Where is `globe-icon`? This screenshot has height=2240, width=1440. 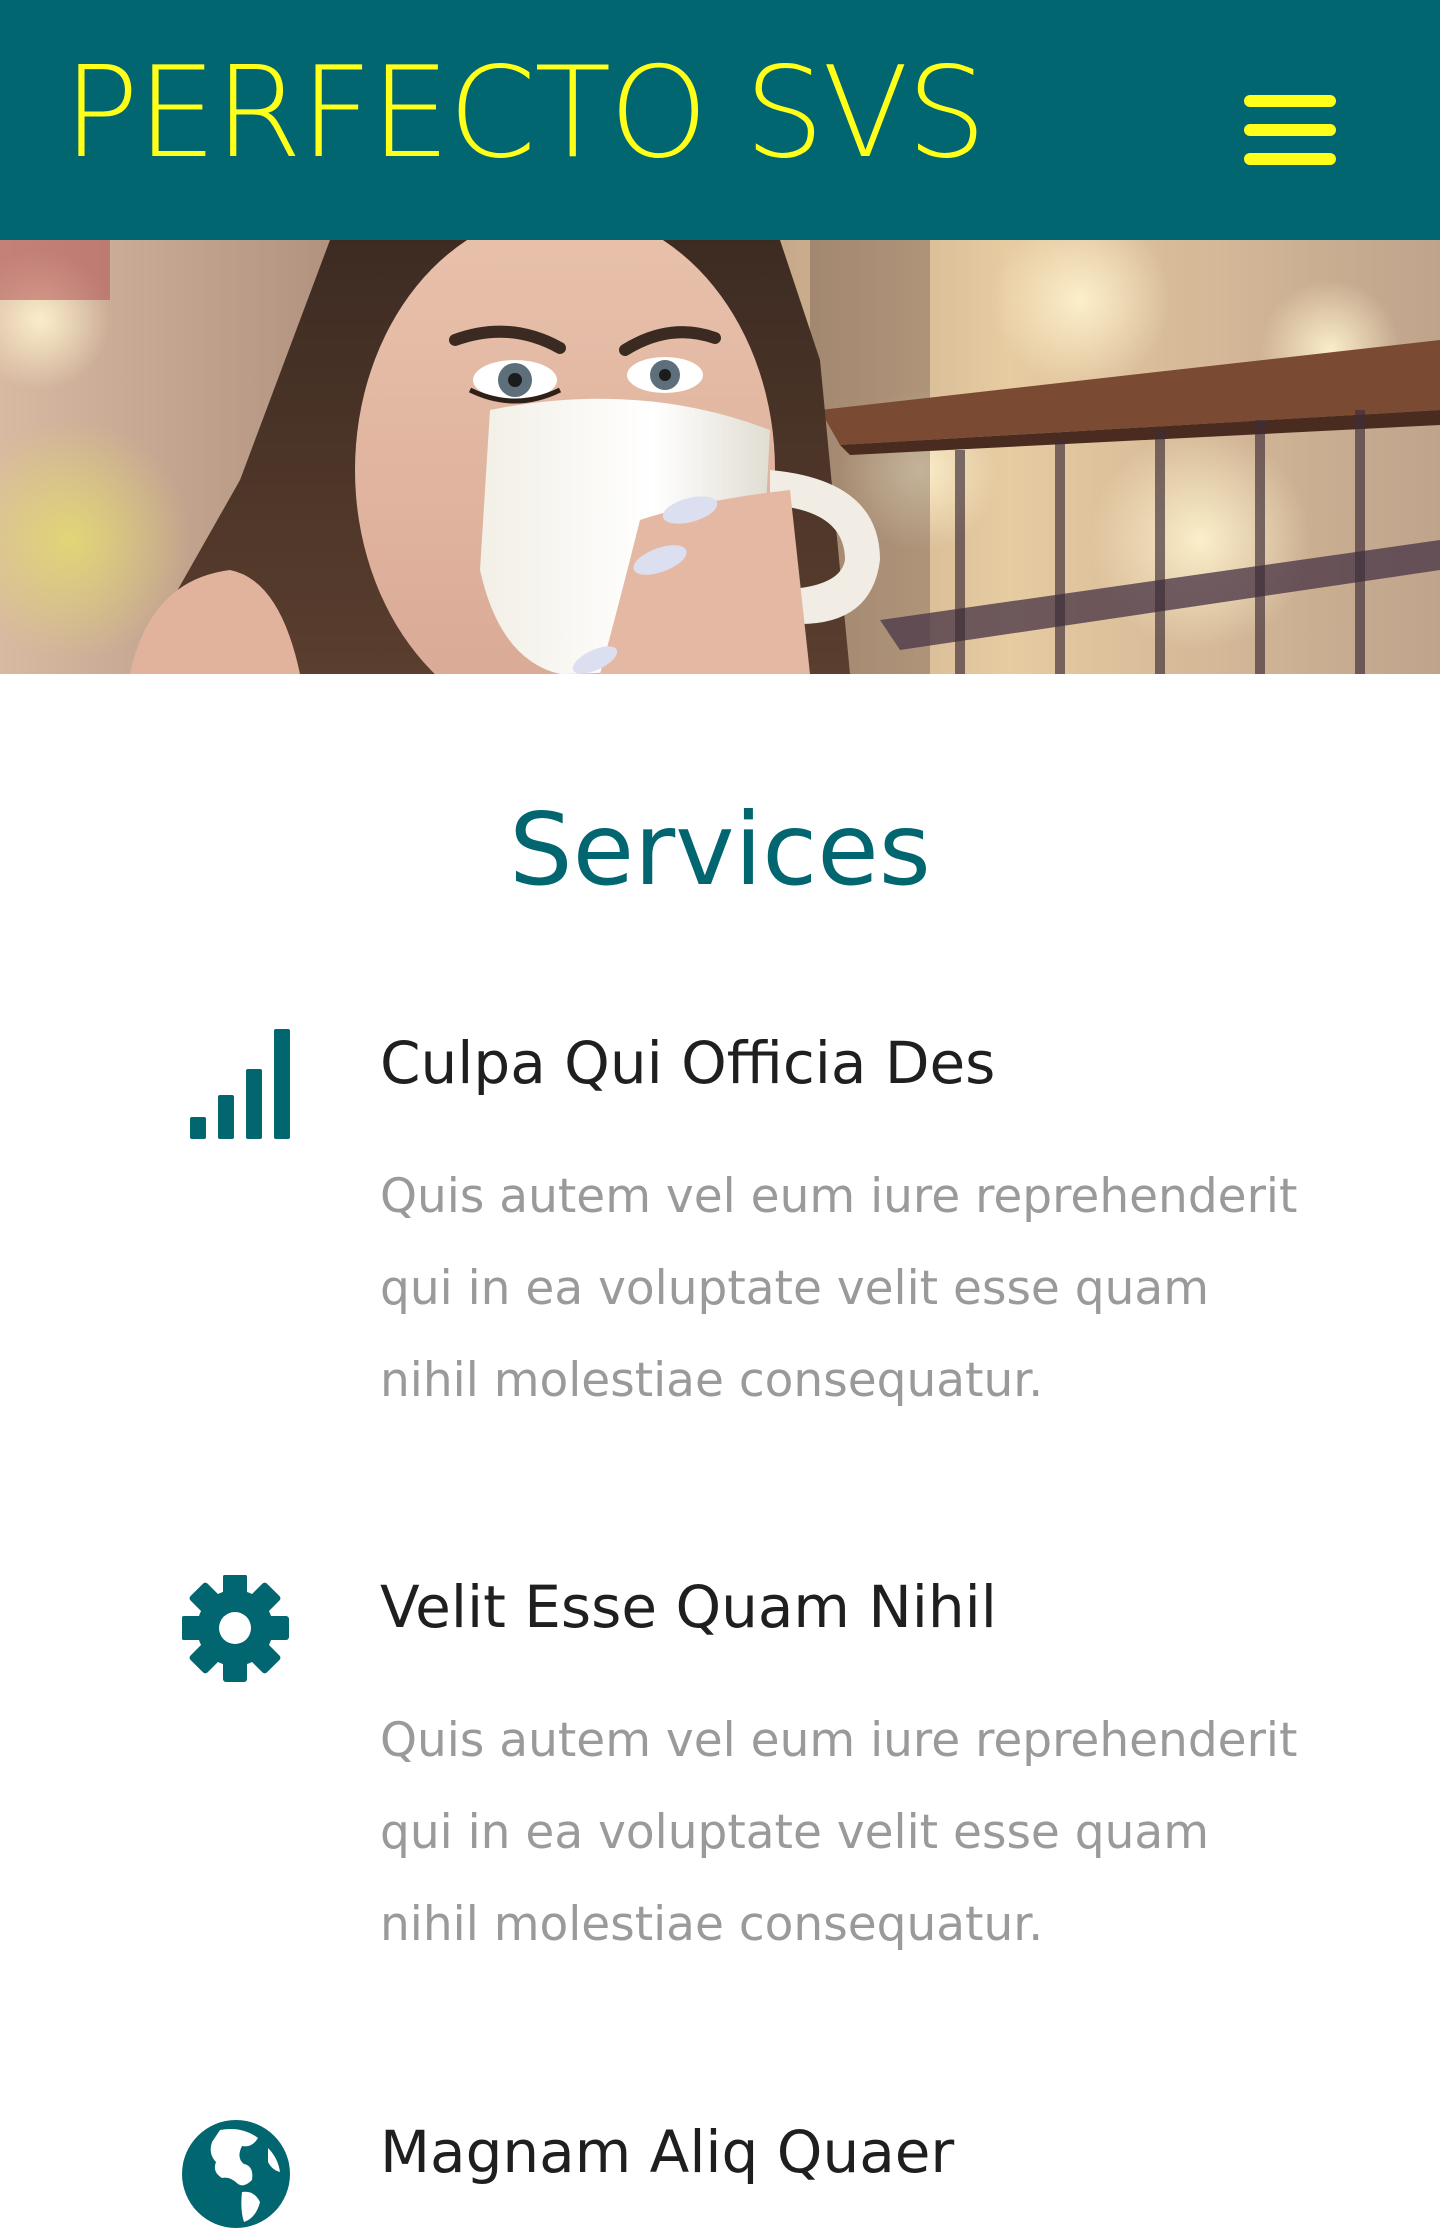
globe-icon is located at coordinates (237, 2176).